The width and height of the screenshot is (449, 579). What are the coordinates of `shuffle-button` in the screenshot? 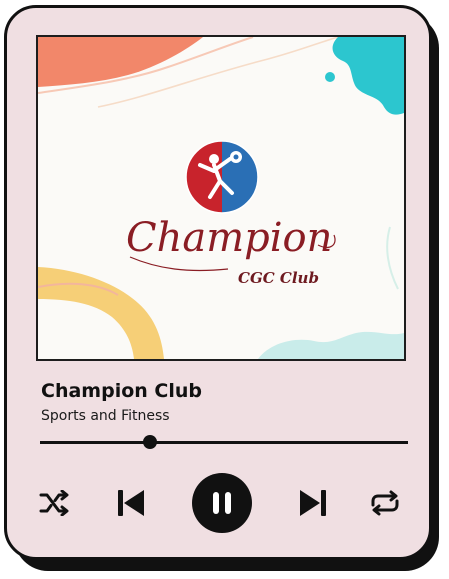 It's located at (54, 503).